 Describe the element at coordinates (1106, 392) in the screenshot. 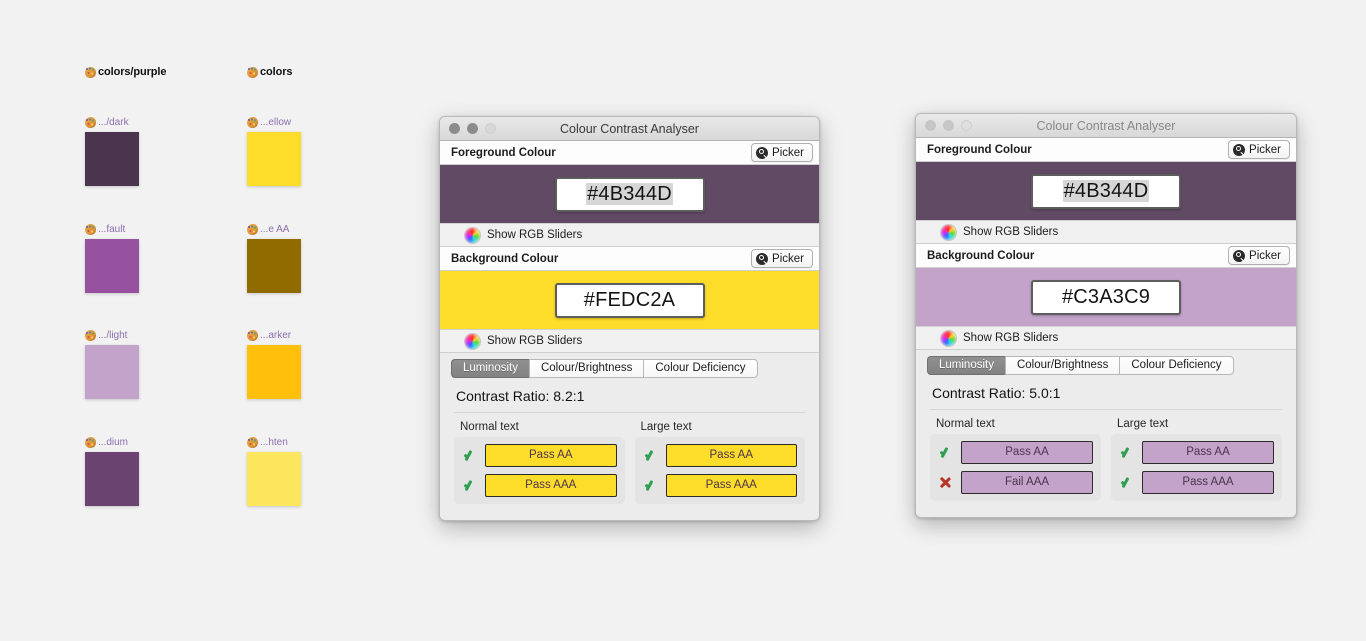

I see `contrast-ratio-text: Contrast Ratio: 5.0:1` at that location.